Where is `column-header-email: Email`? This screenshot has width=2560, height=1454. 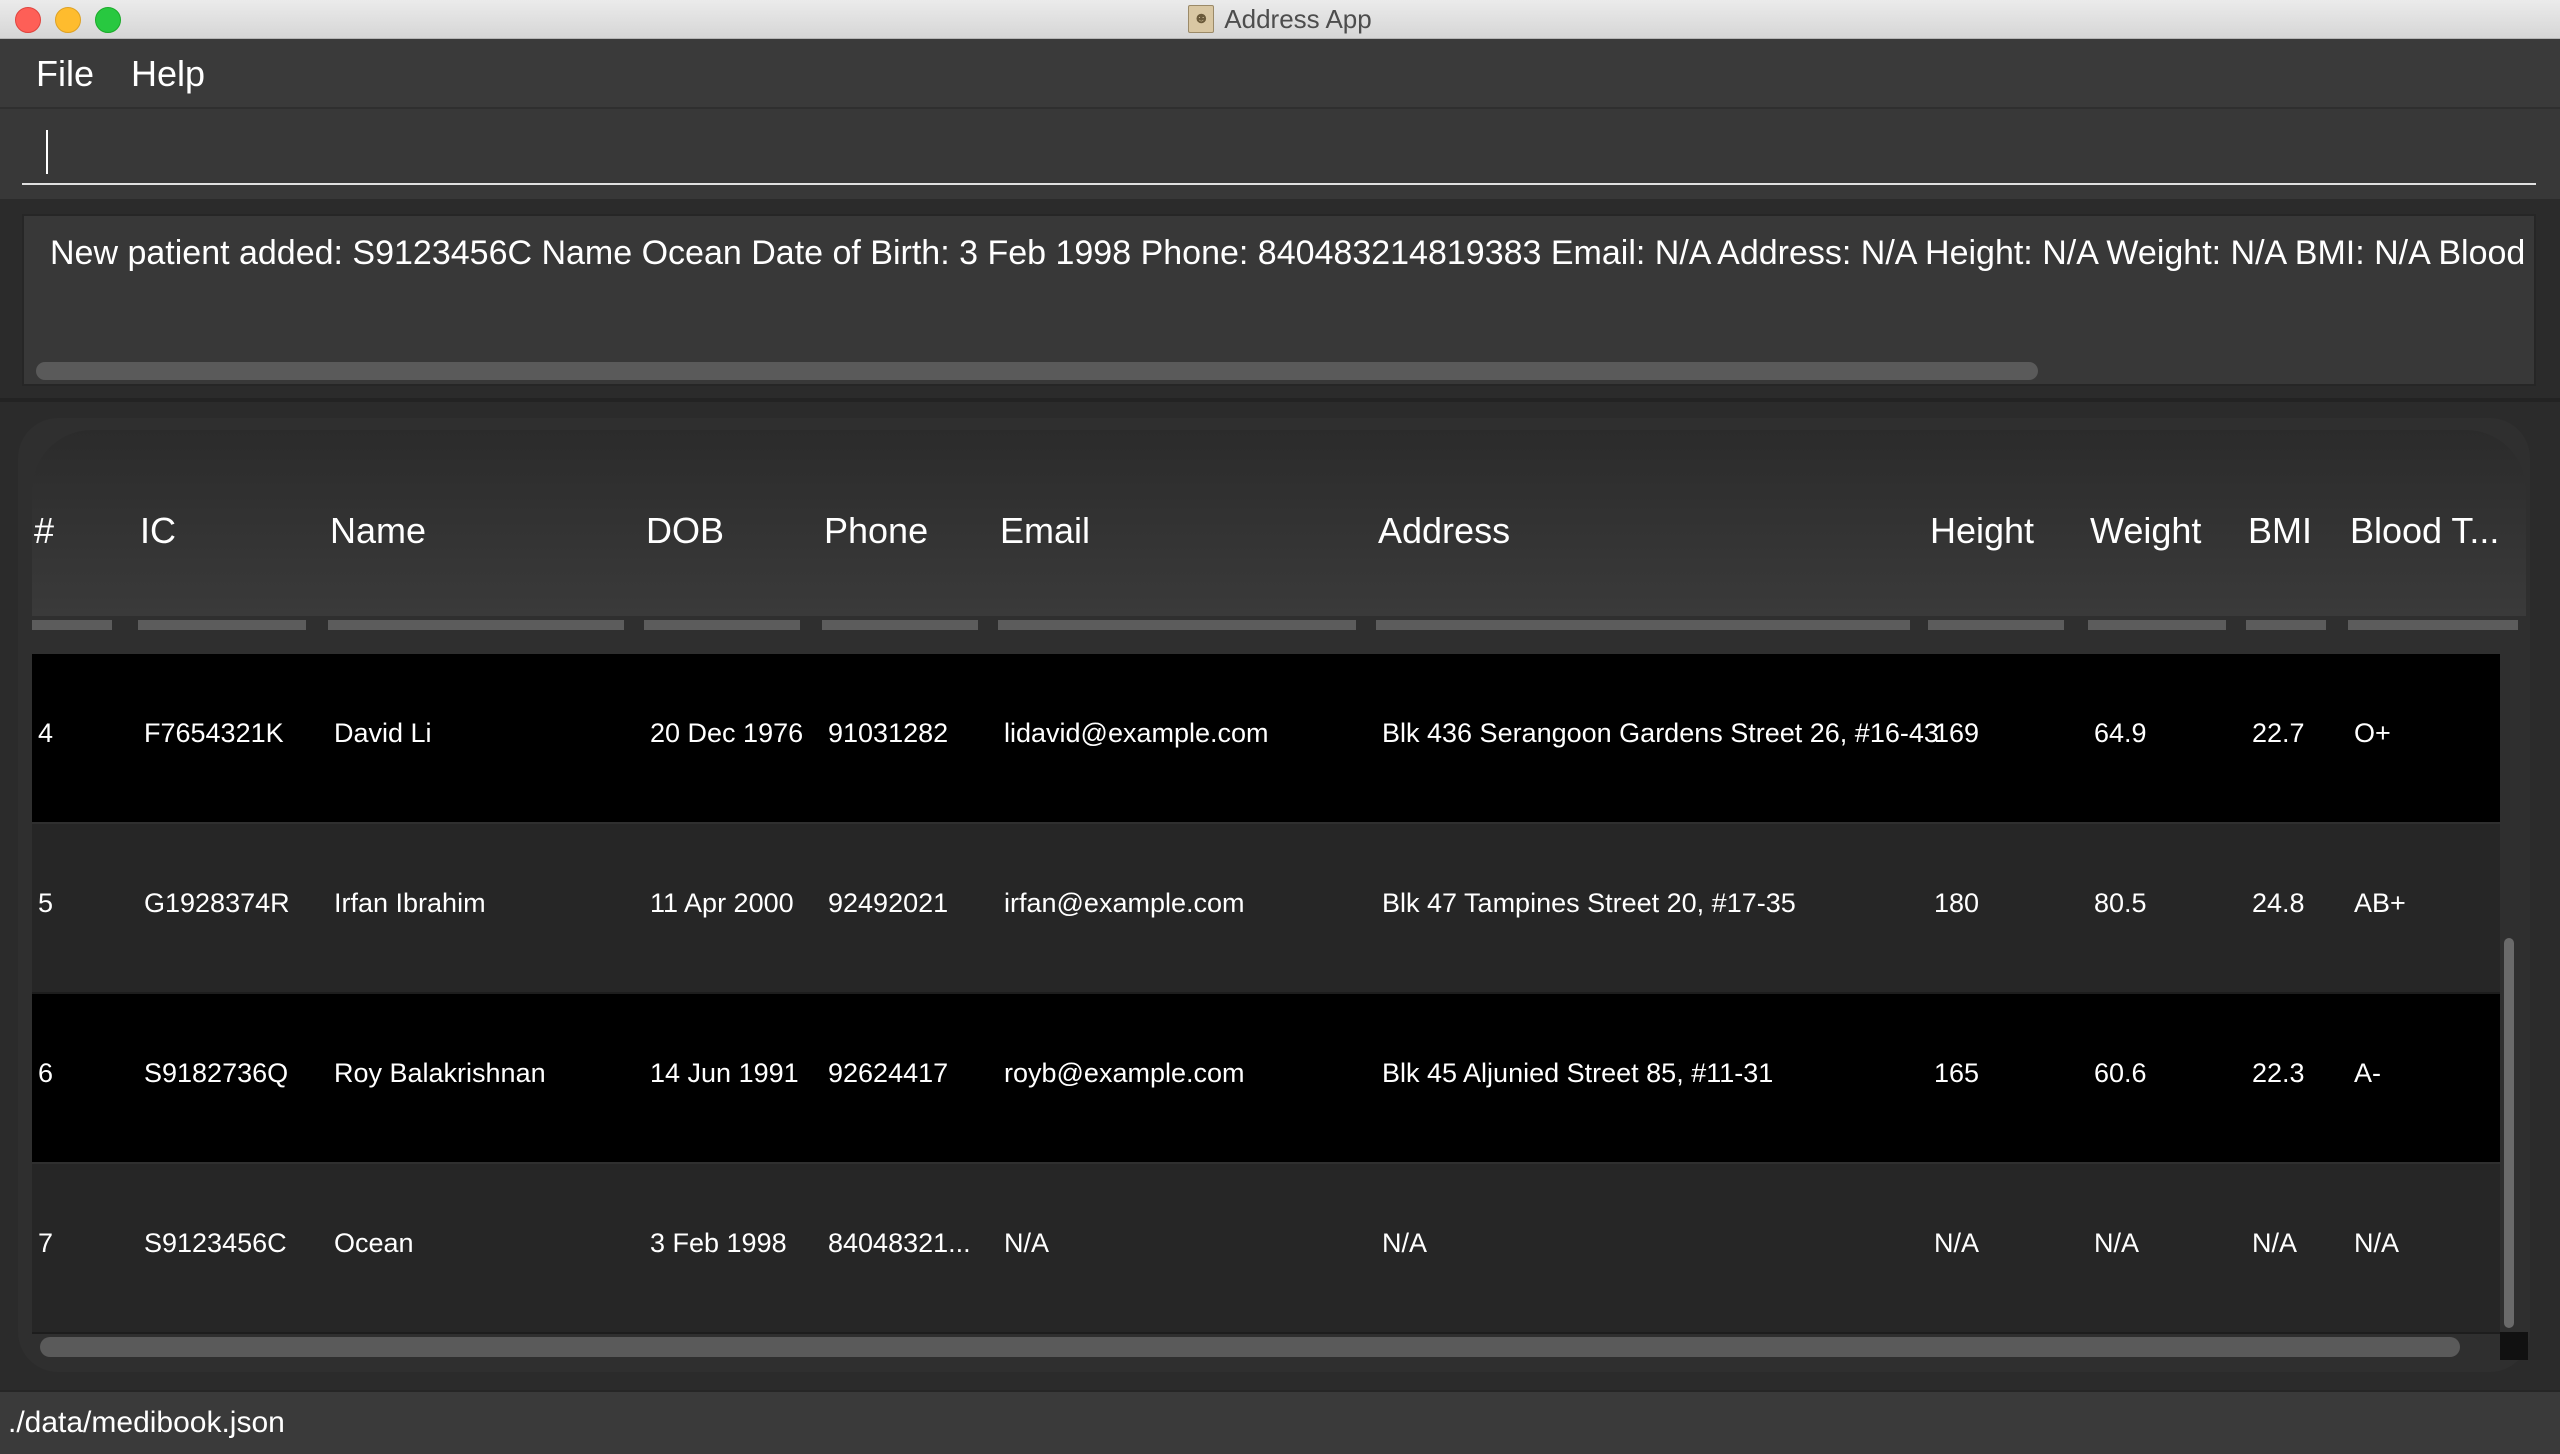
column-header-email: Email is located at coordinates (1045, 531).